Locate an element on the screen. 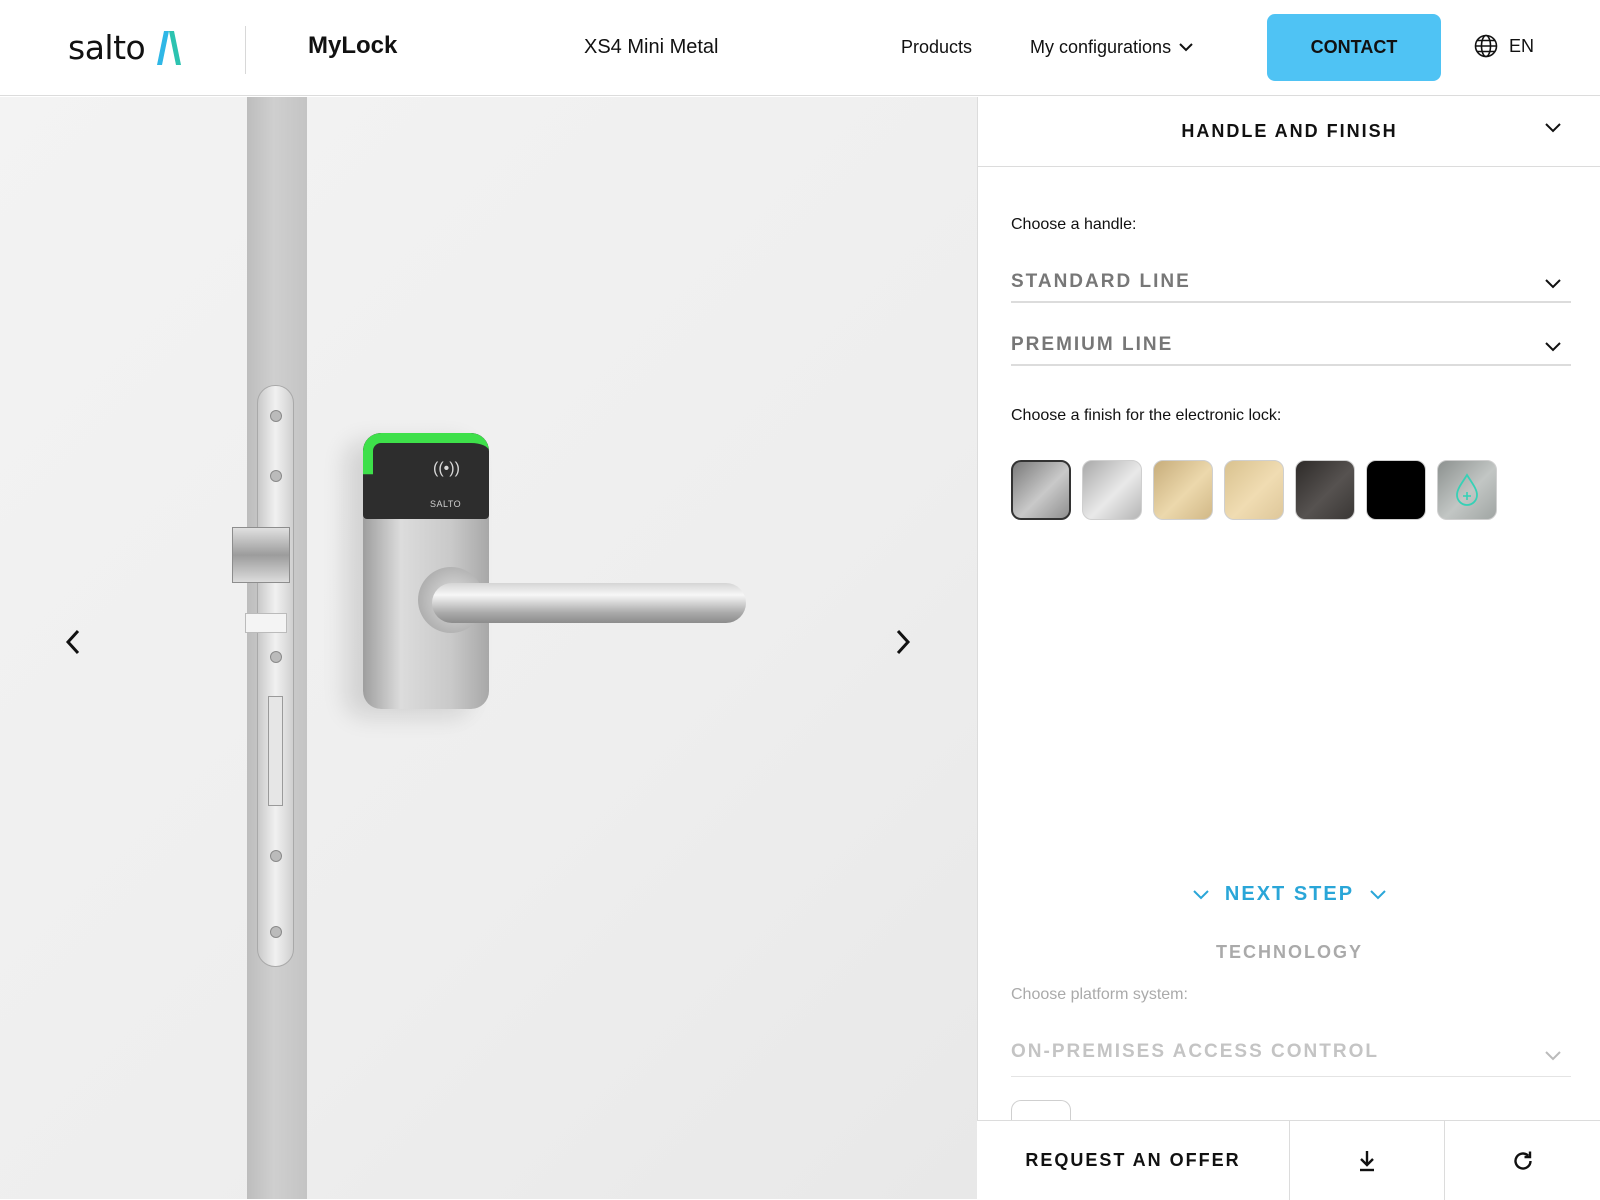 The width and height of the screenshot is (1600, 1200). handle-premium-line-select: PREMIUM LINE is located at coordinates (1291, 346).